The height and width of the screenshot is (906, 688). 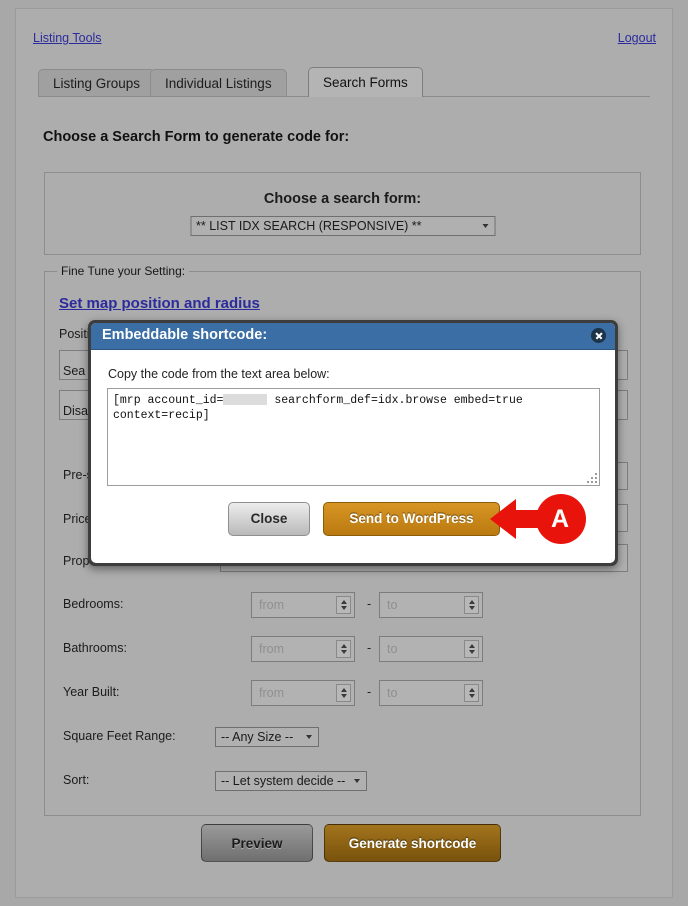 I want to click on year-built-from-stepper: from, so click(x=303, y=693).